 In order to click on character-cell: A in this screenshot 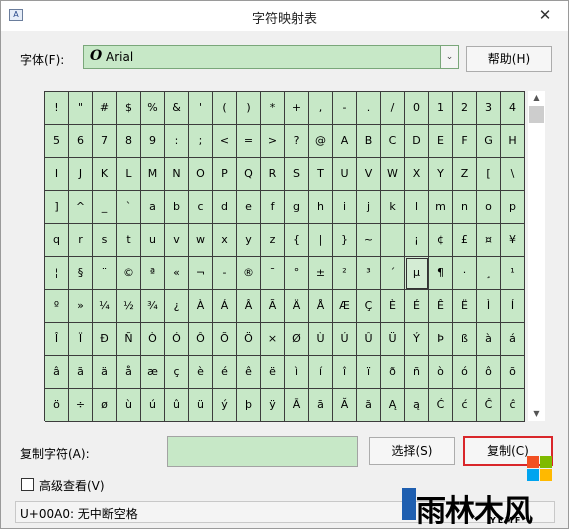, I will do `click(345, 141)`.